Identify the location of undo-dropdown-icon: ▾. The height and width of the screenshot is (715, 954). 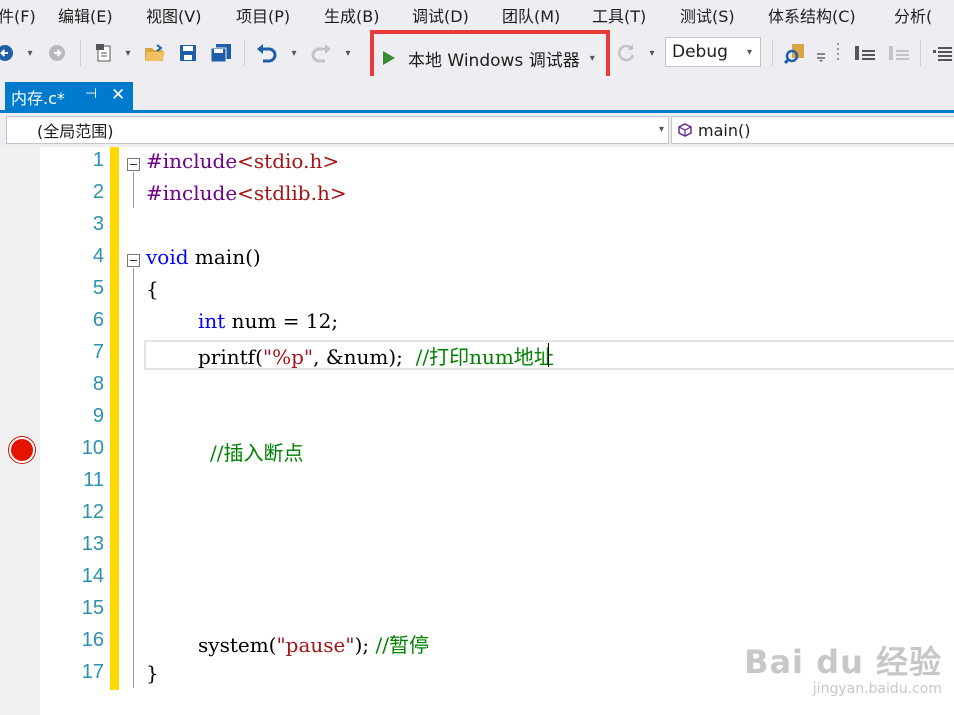
(294, 53).